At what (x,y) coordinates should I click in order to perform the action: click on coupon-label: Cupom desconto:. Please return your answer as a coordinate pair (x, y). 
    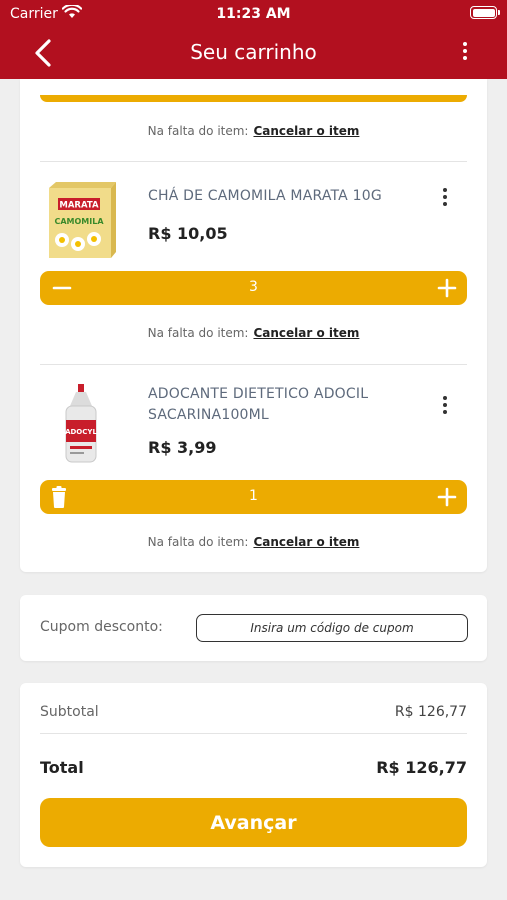
    Looking at the image, I should click on (101, 627).